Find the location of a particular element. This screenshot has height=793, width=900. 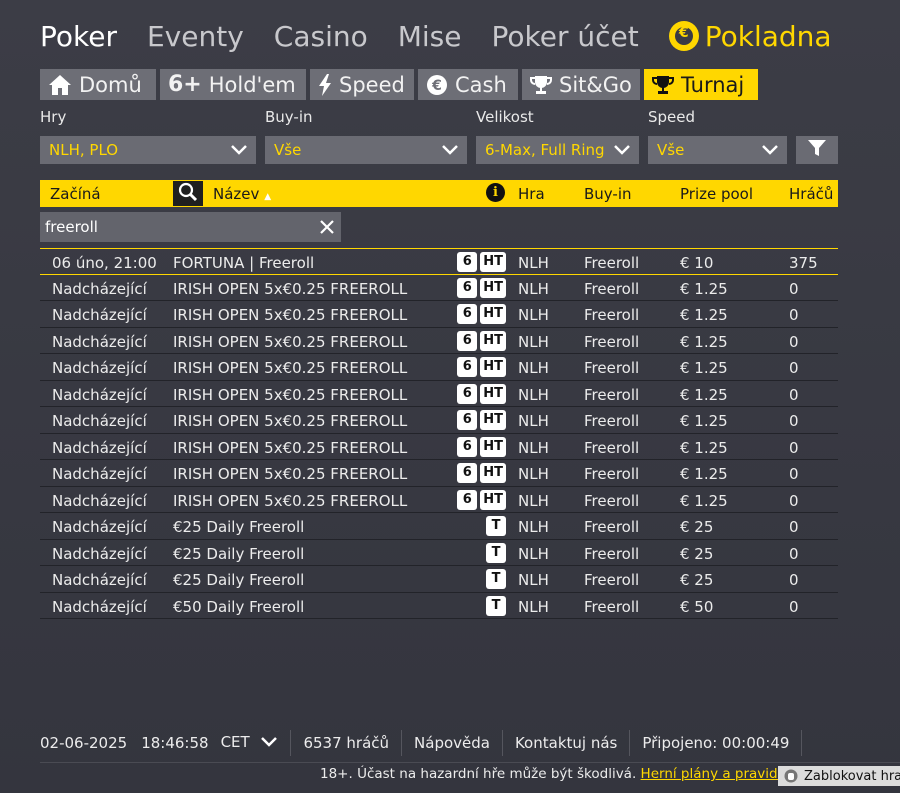

filter-speed-select: Vše is located at coordinates (717, 150).